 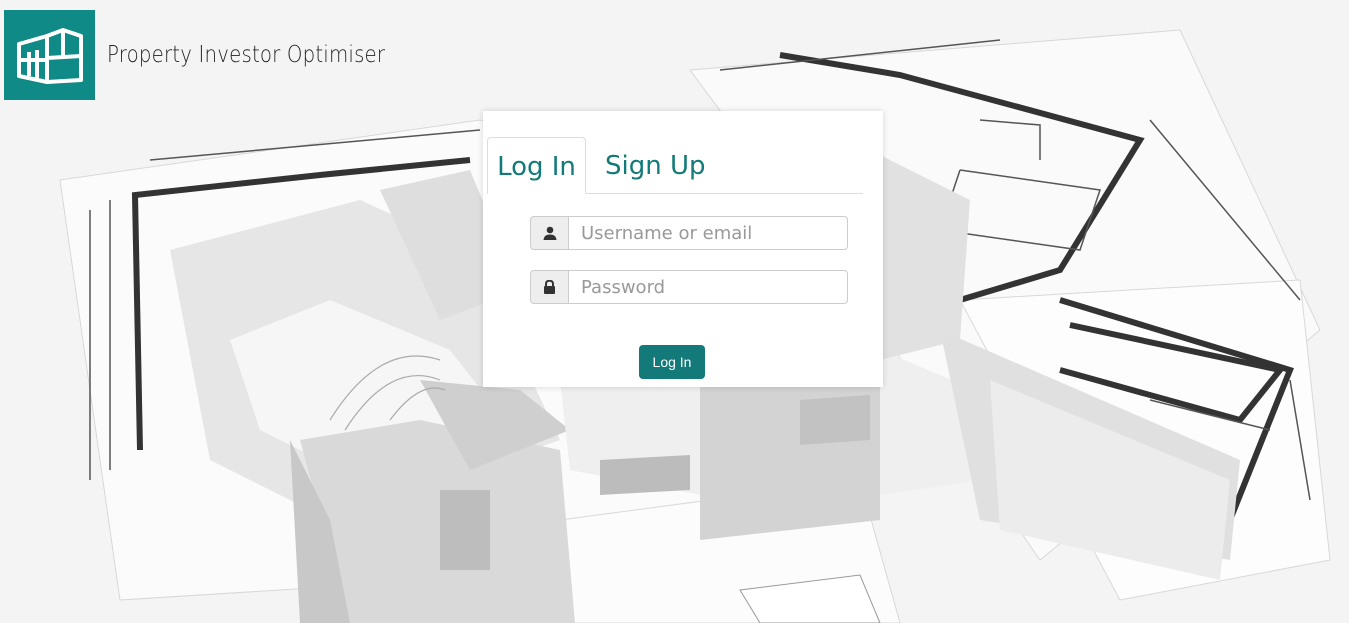 What do you see at coordinates (655, 165) in the screenshot?
I see `tab-sign-up: Sign Up` at bounding box center [655, 165].